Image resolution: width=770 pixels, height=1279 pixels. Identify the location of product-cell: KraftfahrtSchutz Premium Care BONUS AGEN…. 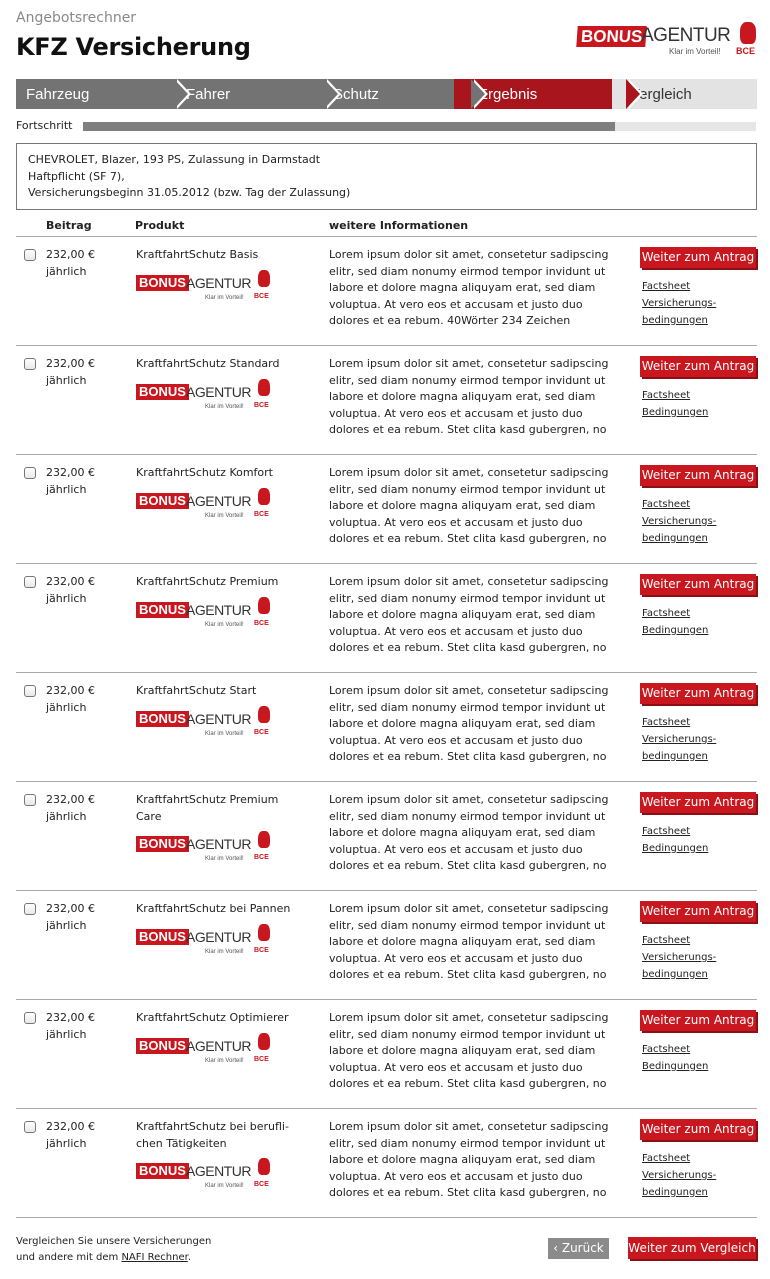
(216, 828).